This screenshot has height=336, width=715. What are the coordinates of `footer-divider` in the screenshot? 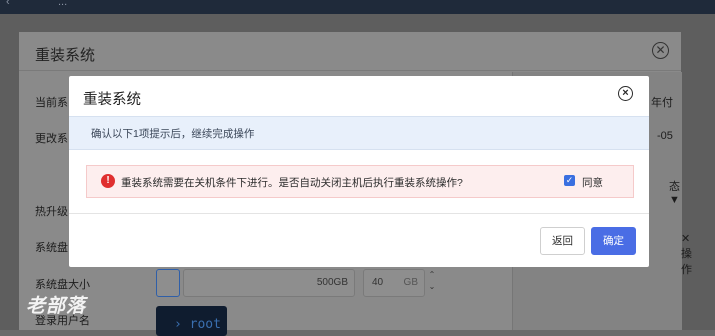 It's located at (359, 213).